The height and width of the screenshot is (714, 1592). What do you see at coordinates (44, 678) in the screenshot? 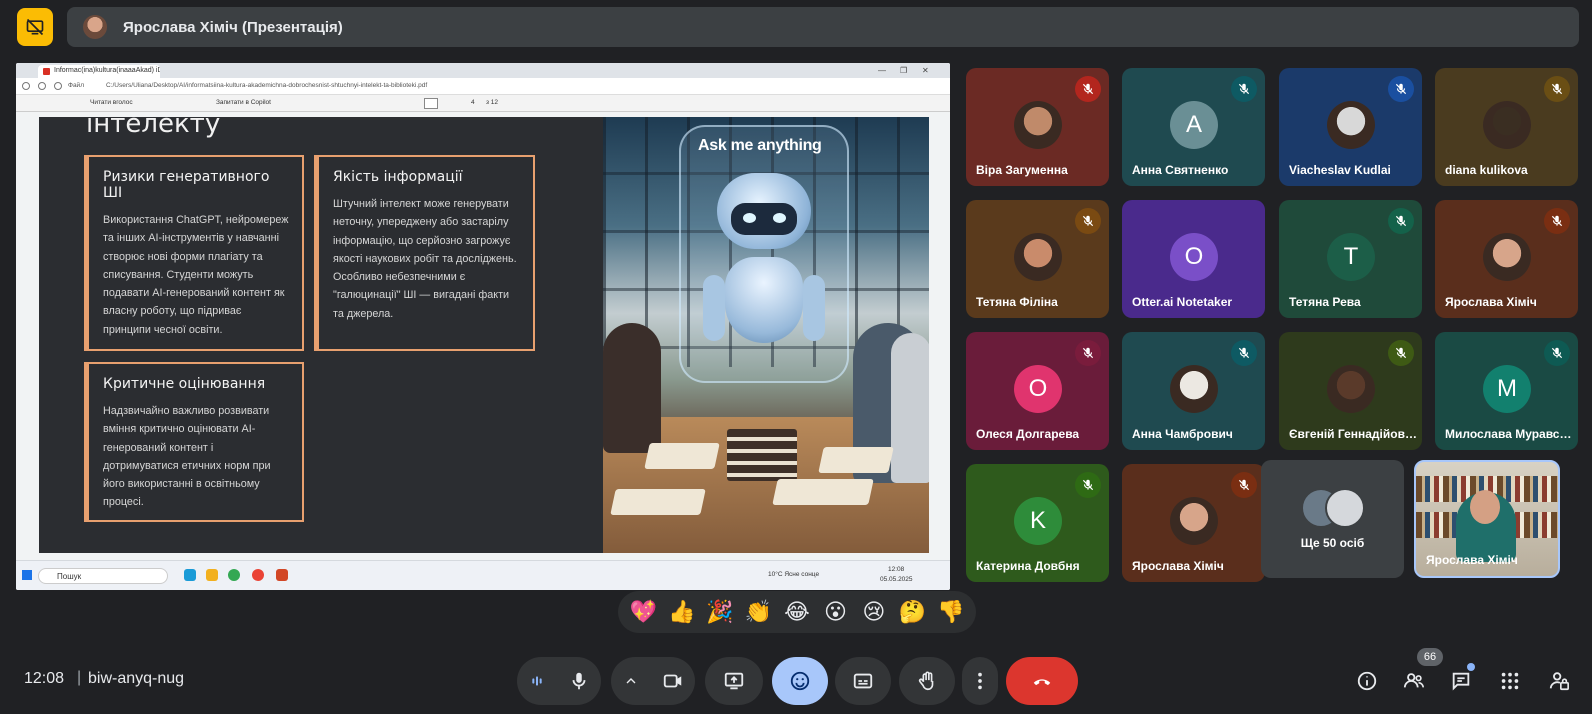
I see `meeting-time: 12:08` at bounding box center [44, 678].